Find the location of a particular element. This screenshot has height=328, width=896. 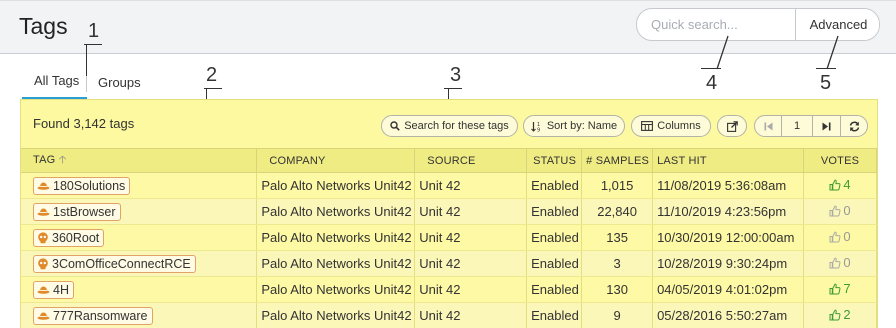

last-page-button is located at coordinates (826, 126).